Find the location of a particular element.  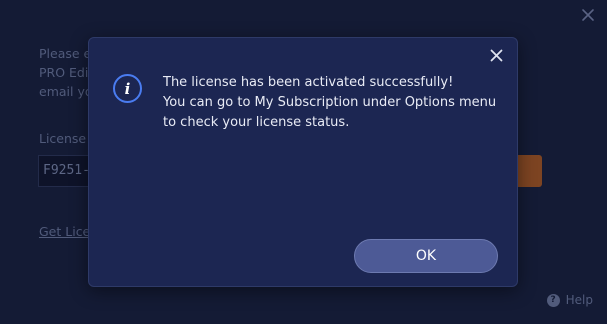

window-close-button is located at coordinates (588, 15).